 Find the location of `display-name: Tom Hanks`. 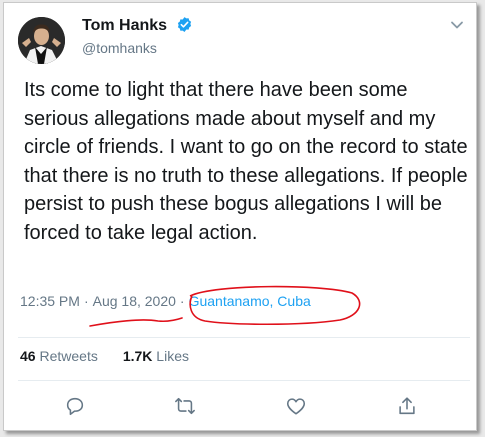

display-name: Tom Hanks is located at coordinates (124, 26).